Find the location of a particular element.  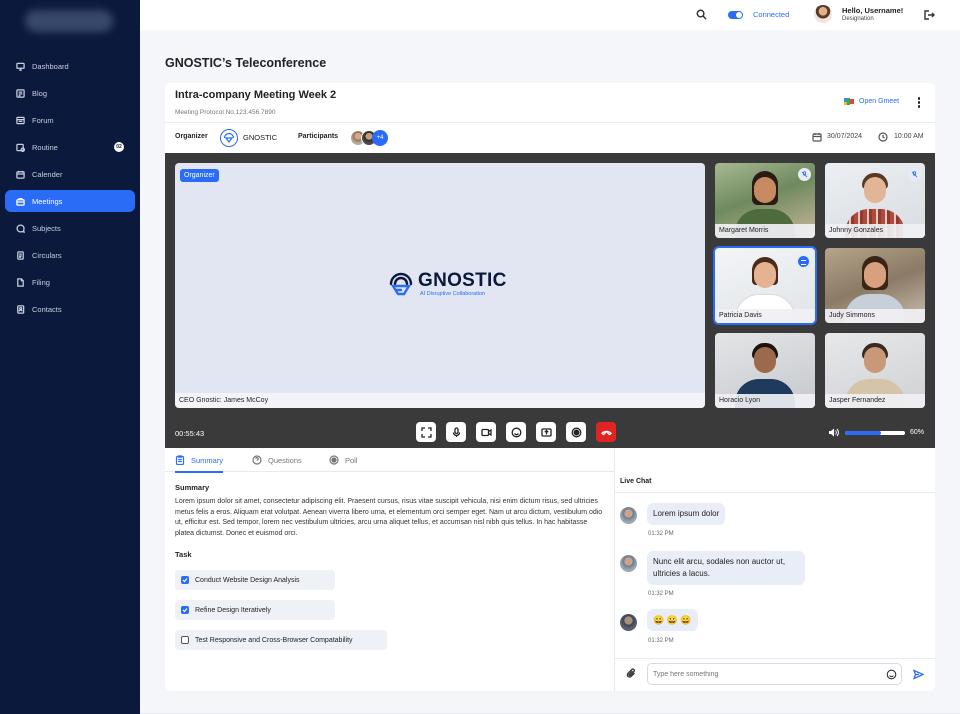

sidebar-item-routine: Routine 02 is located at coordinates (70, 147).